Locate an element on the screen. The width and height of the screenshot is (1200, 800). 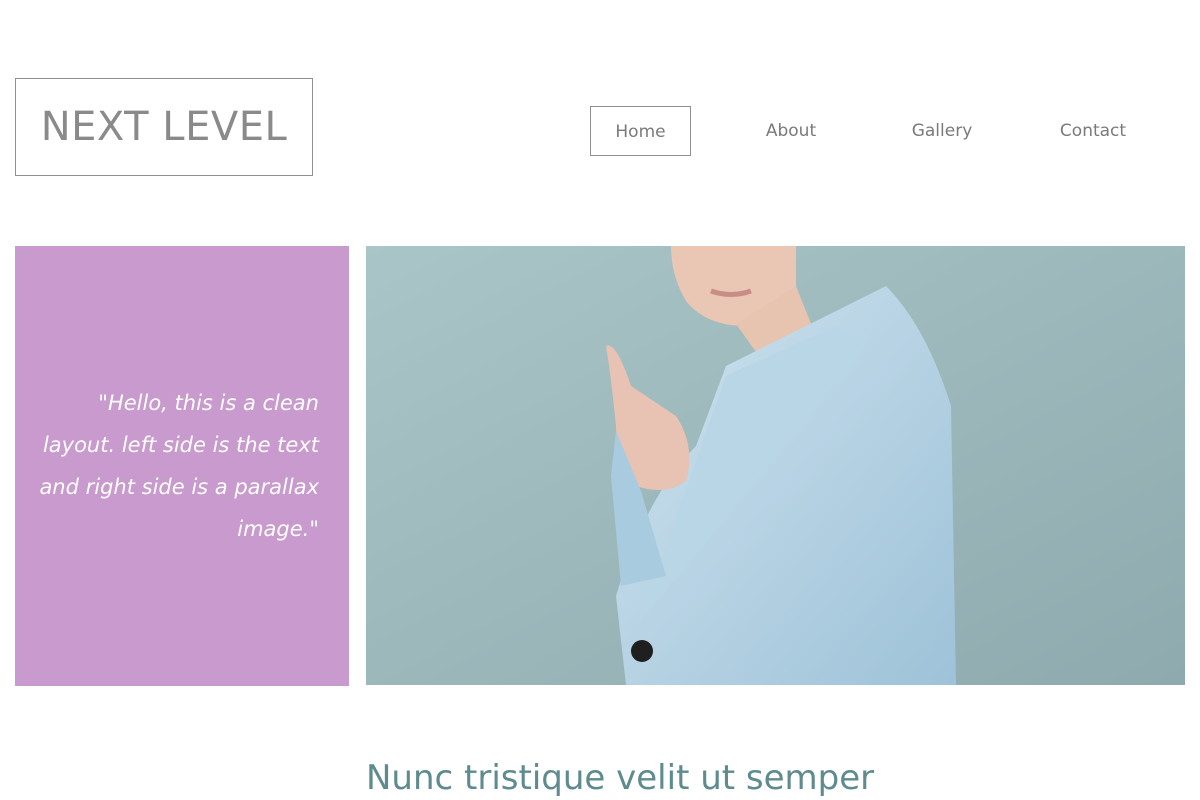
nav-contact: Contact is located at coordinates (1093, 131).